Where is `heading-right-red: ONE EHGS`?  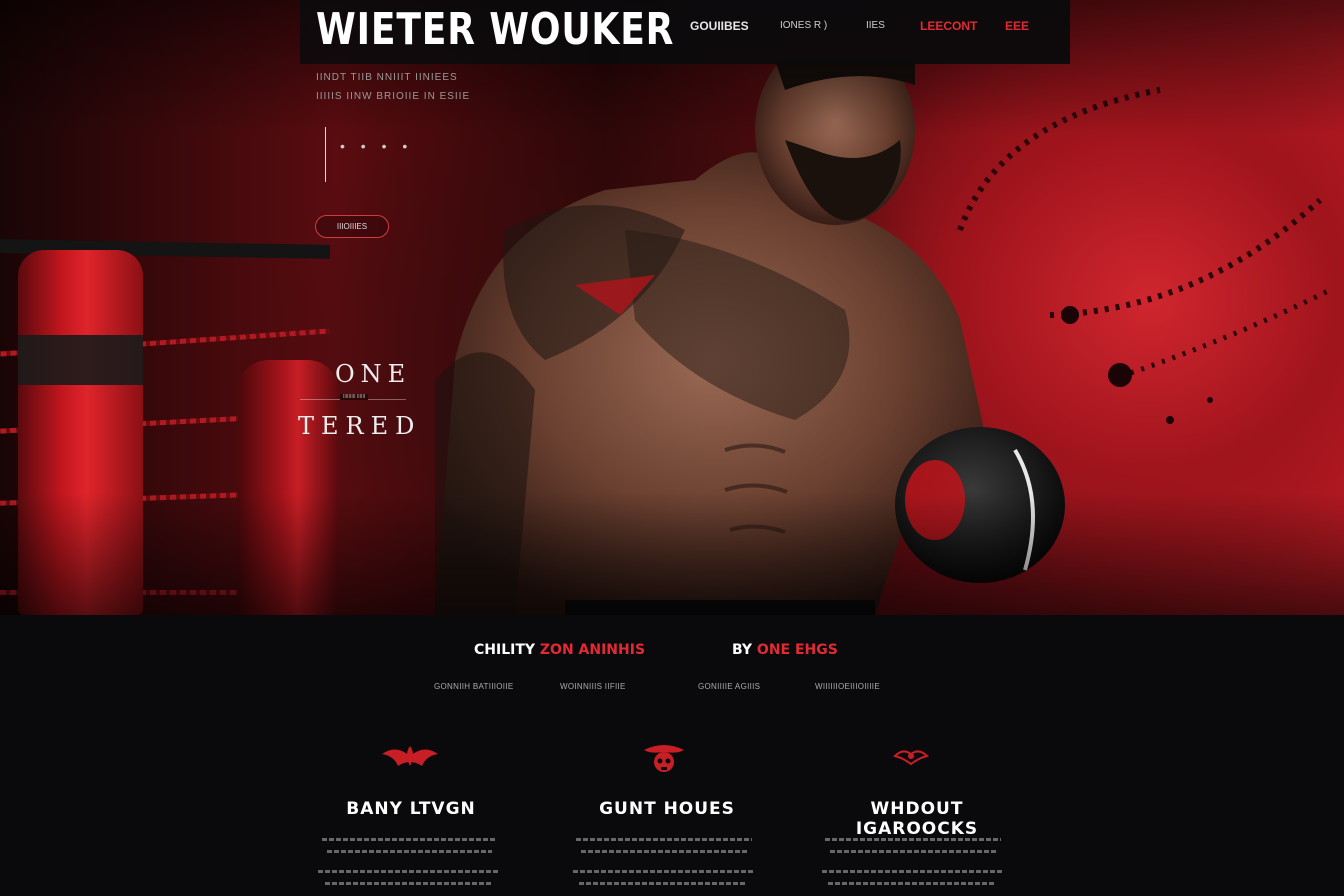 heading-right-red: ONE EHGS is located at coordinates (797, 650).